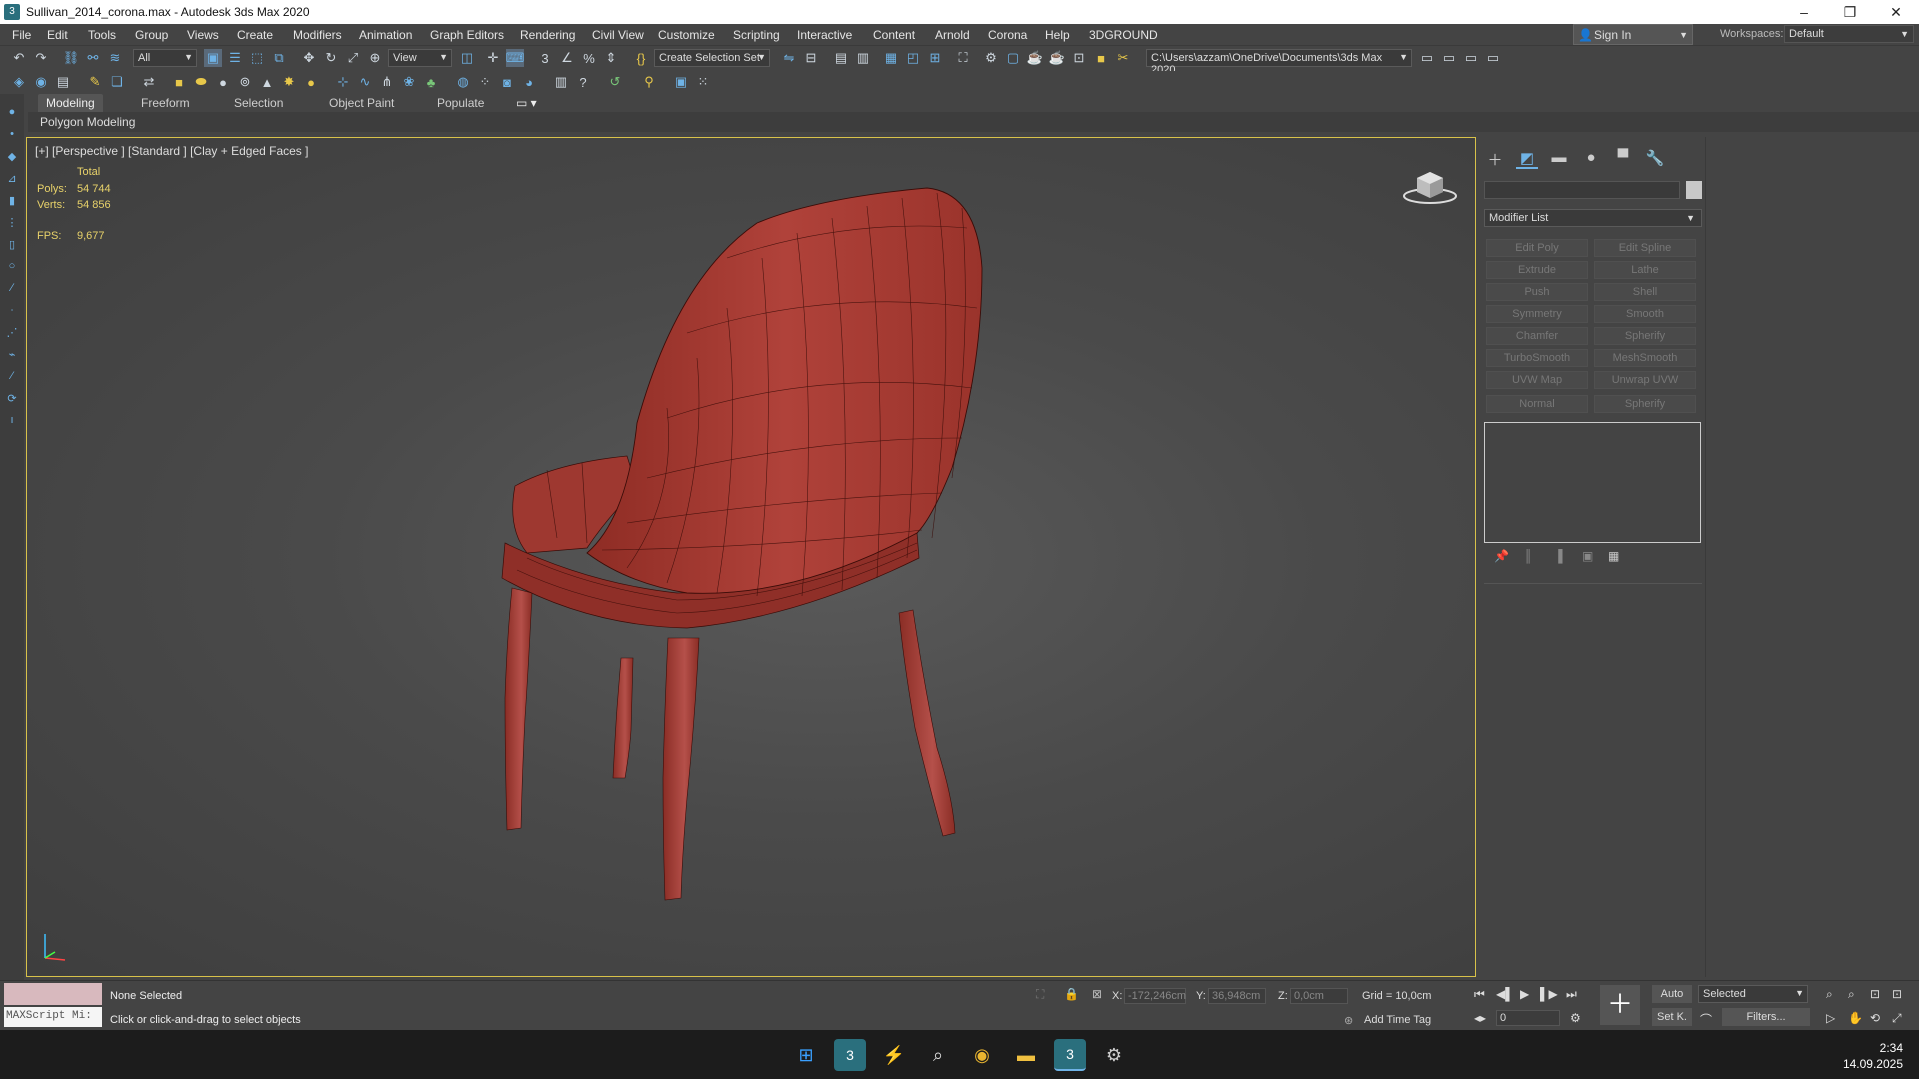 The image size is (1919, 1079). Describe the element at coordinates (245, 82) in the screenshot. I see `torus-icon: ⊚` at that location.